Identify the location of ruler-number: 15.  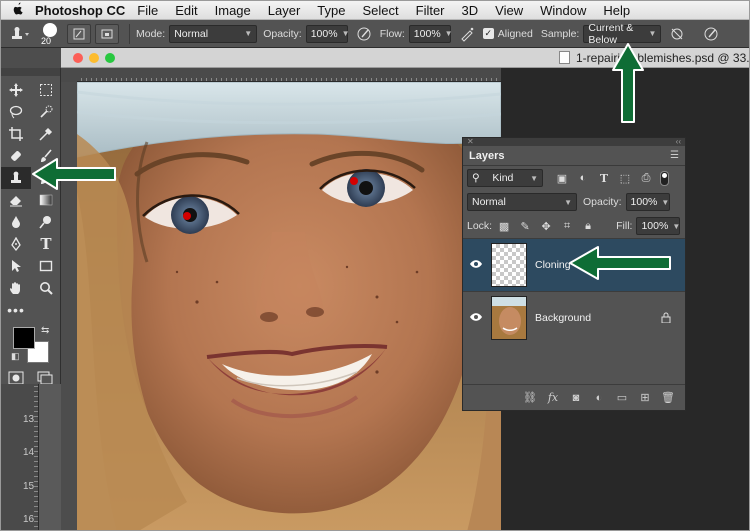
(29, 486).